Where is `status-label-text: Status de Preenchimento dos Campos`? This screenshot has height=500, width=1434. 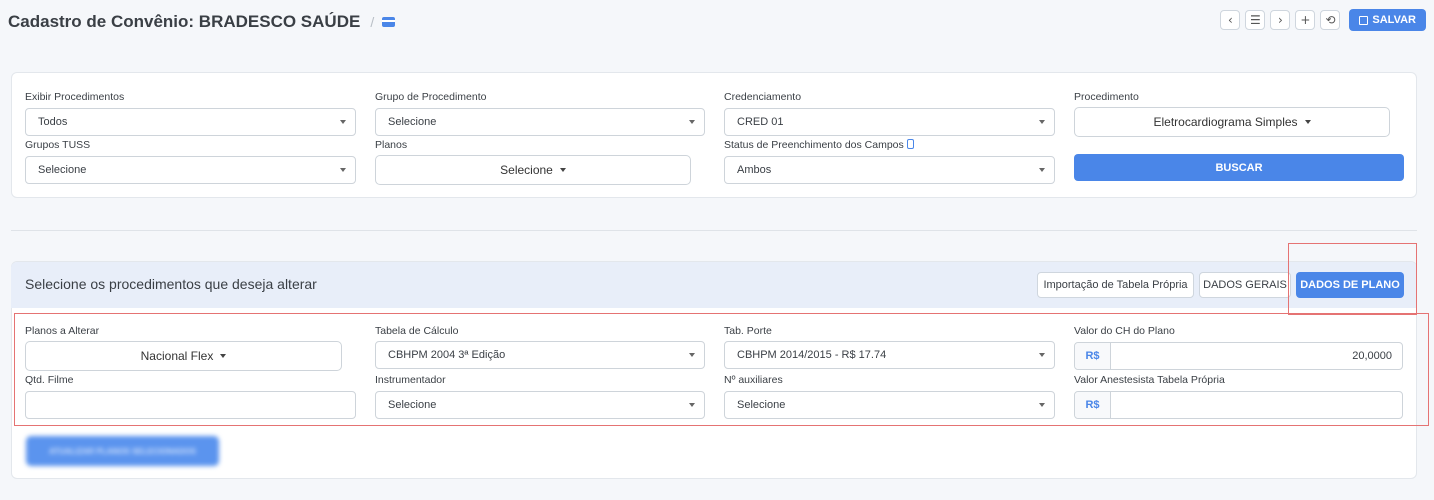
status-label-text: Status de Preenchimento dos Campos is located at coordinates (814, 145).